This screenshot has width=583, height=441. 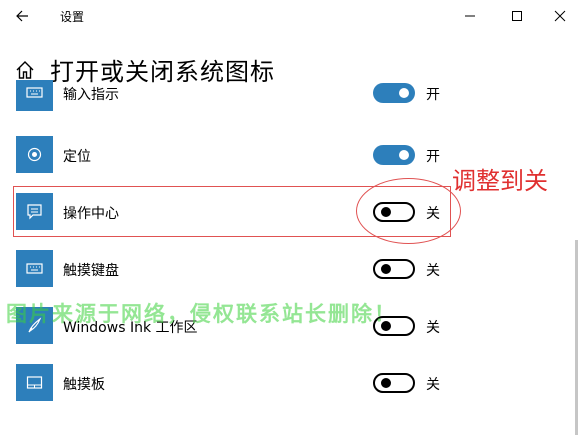 I want to click on window-title: 设置, so click(x=72, y=17).